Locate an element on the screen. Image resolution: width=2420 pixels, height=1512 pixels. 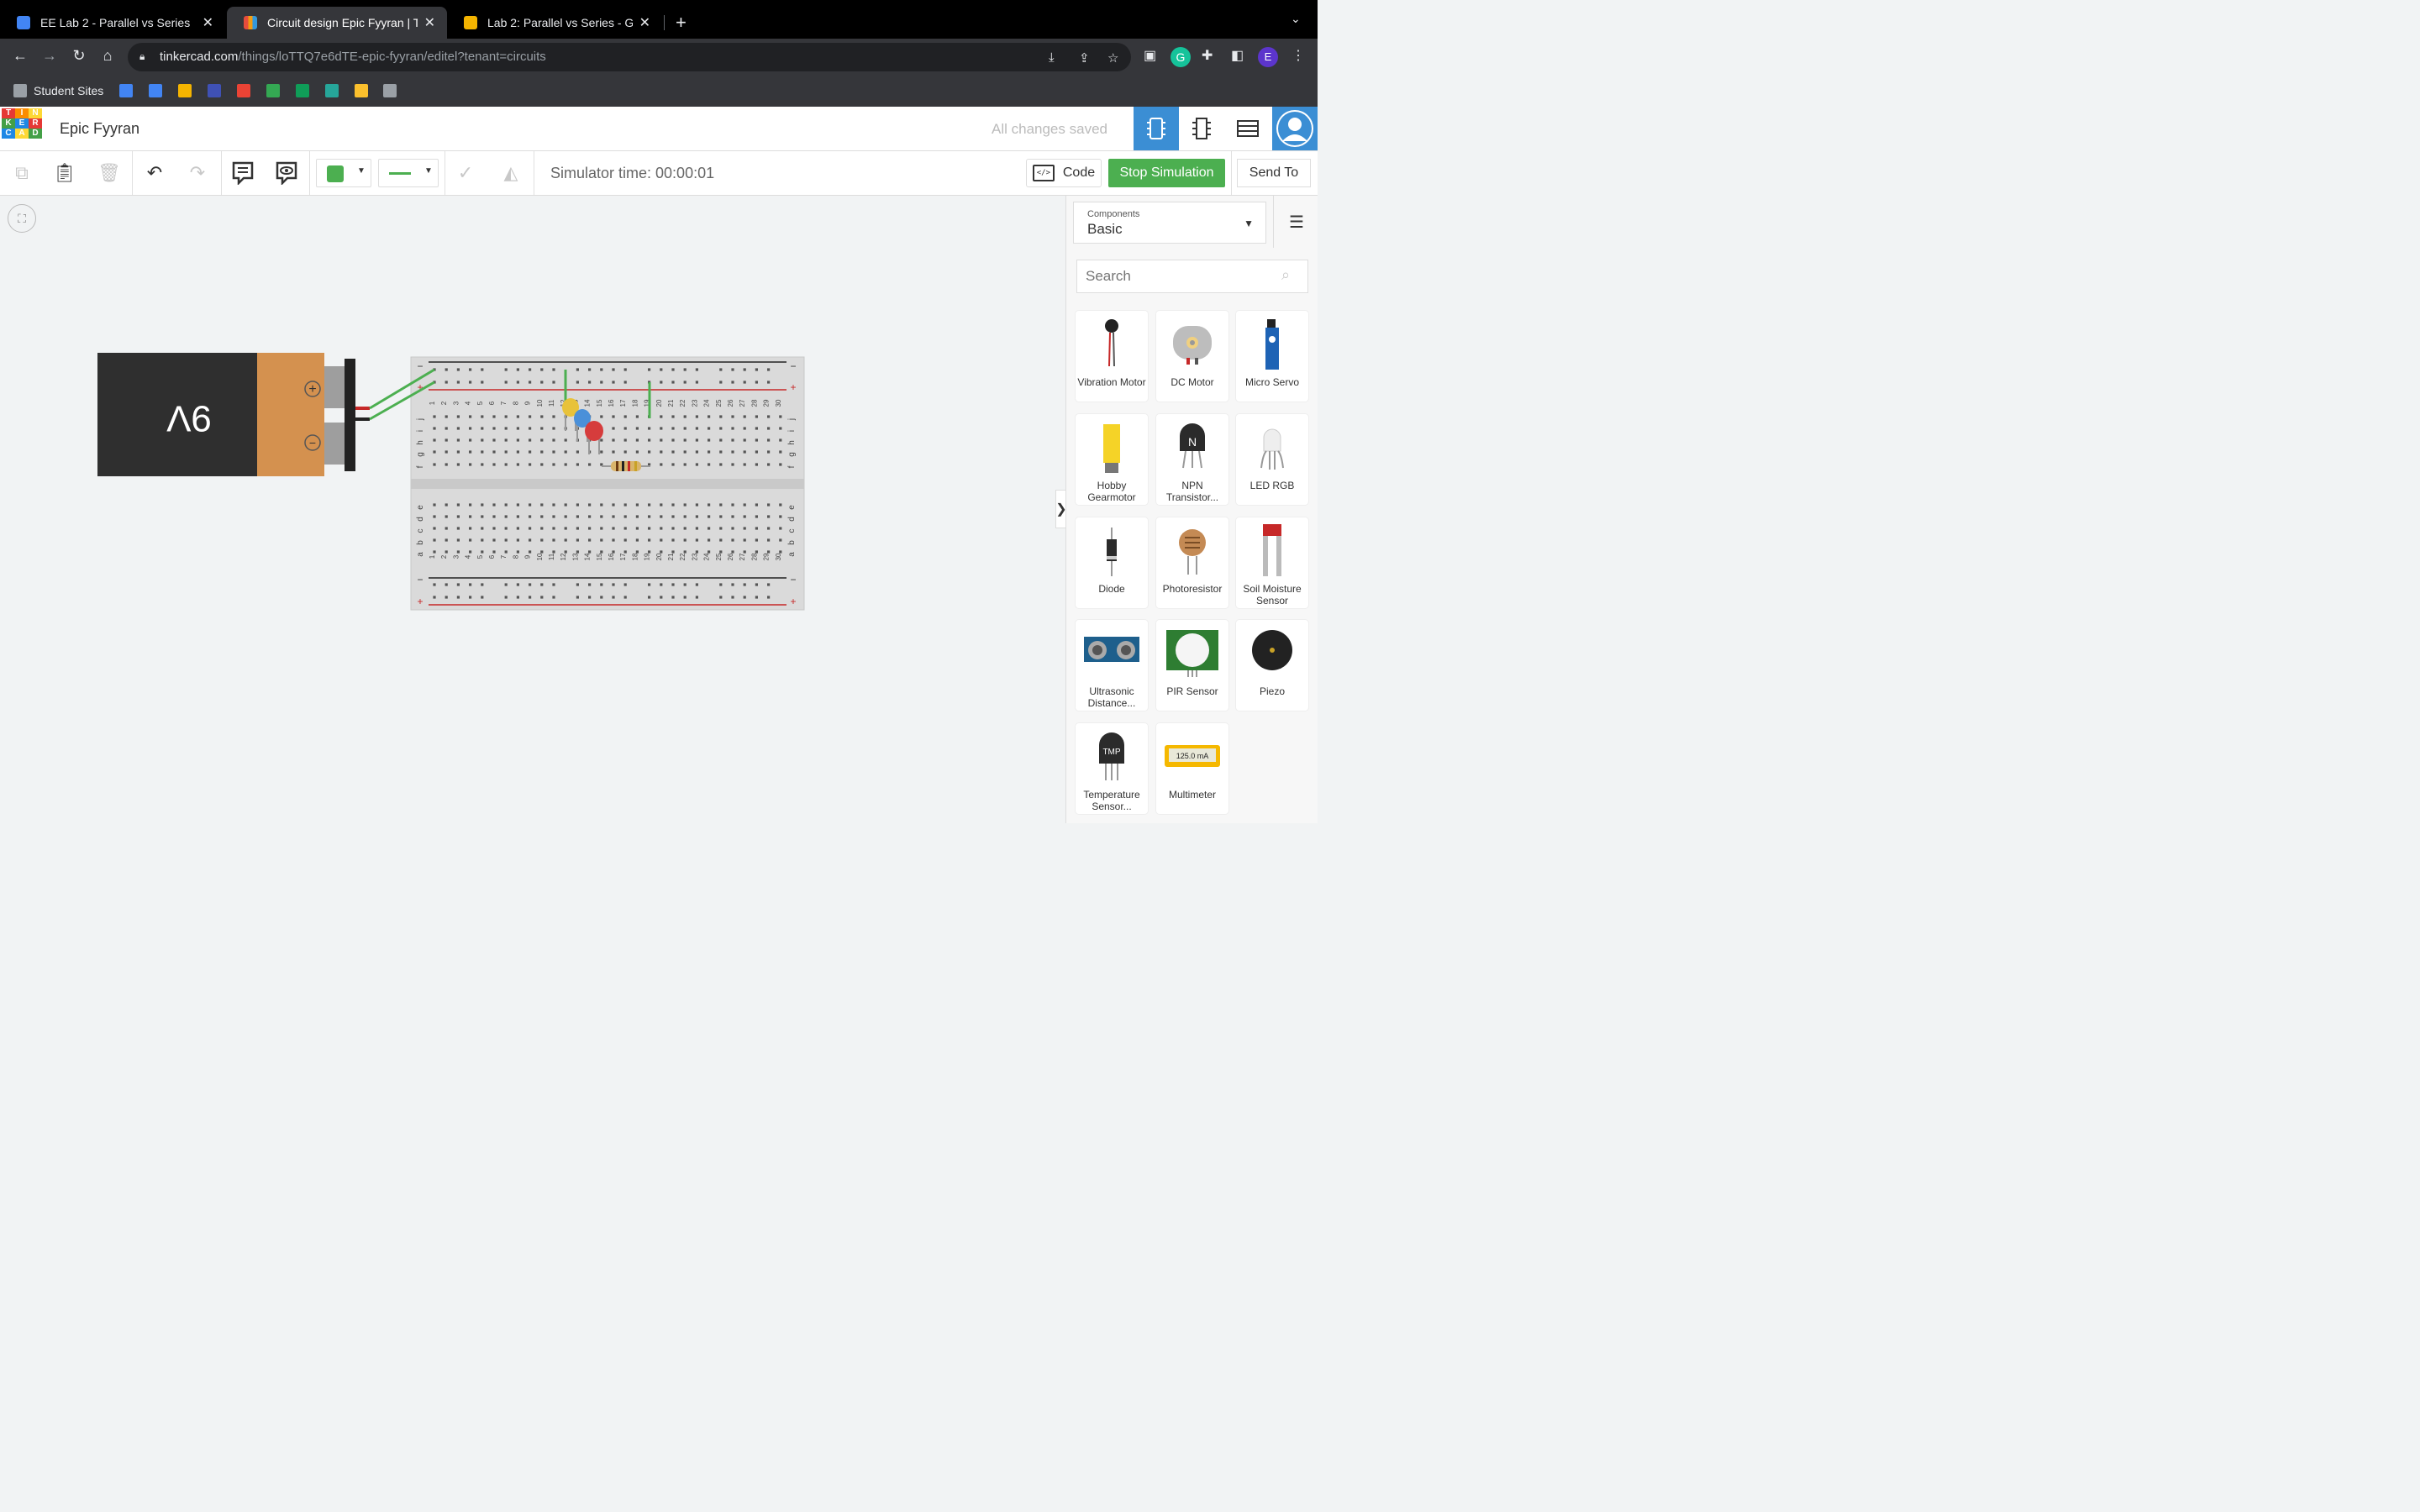
new-tab-button: + is located at coordinates (681, 23).